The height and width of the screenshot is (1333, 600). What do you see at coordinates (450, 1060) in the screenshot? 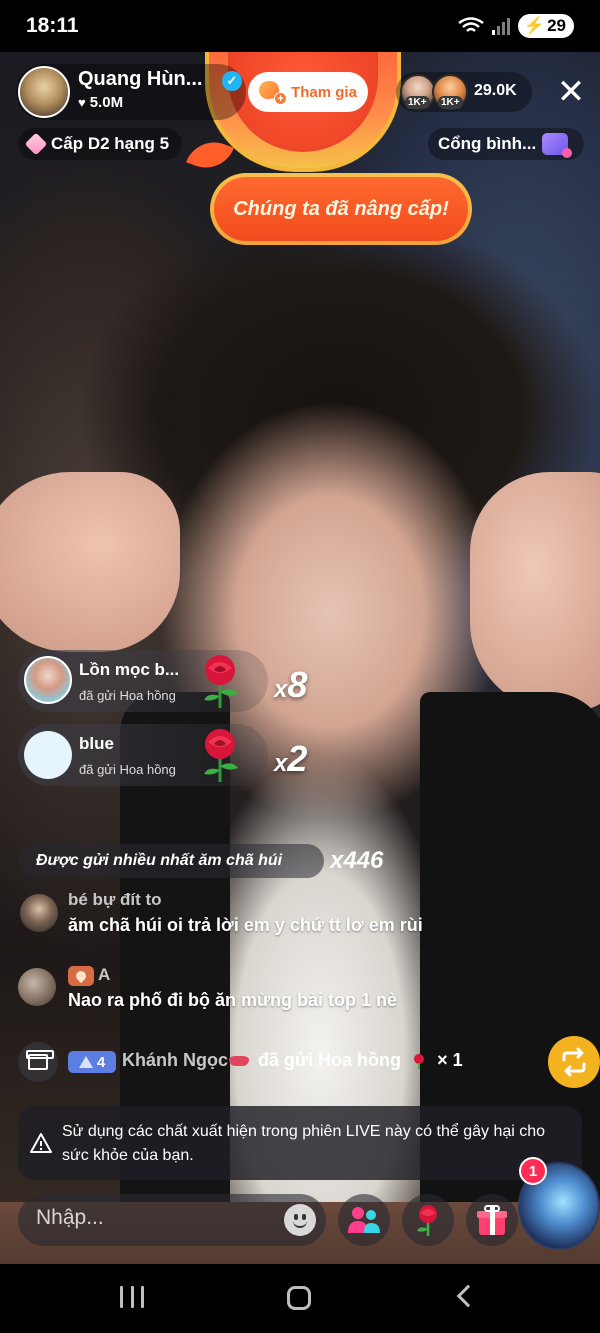
I see `system-count: × 1` at bounding box center [450, 1060].